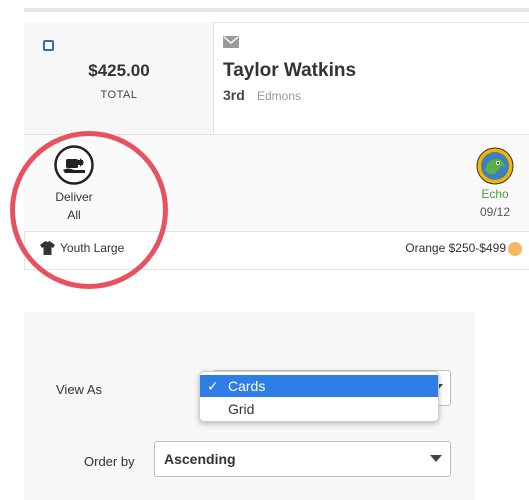  Describe the element at coordinates (289, 71) in the screenshot. I see `customer-name: Taylor Watkins` at that location.